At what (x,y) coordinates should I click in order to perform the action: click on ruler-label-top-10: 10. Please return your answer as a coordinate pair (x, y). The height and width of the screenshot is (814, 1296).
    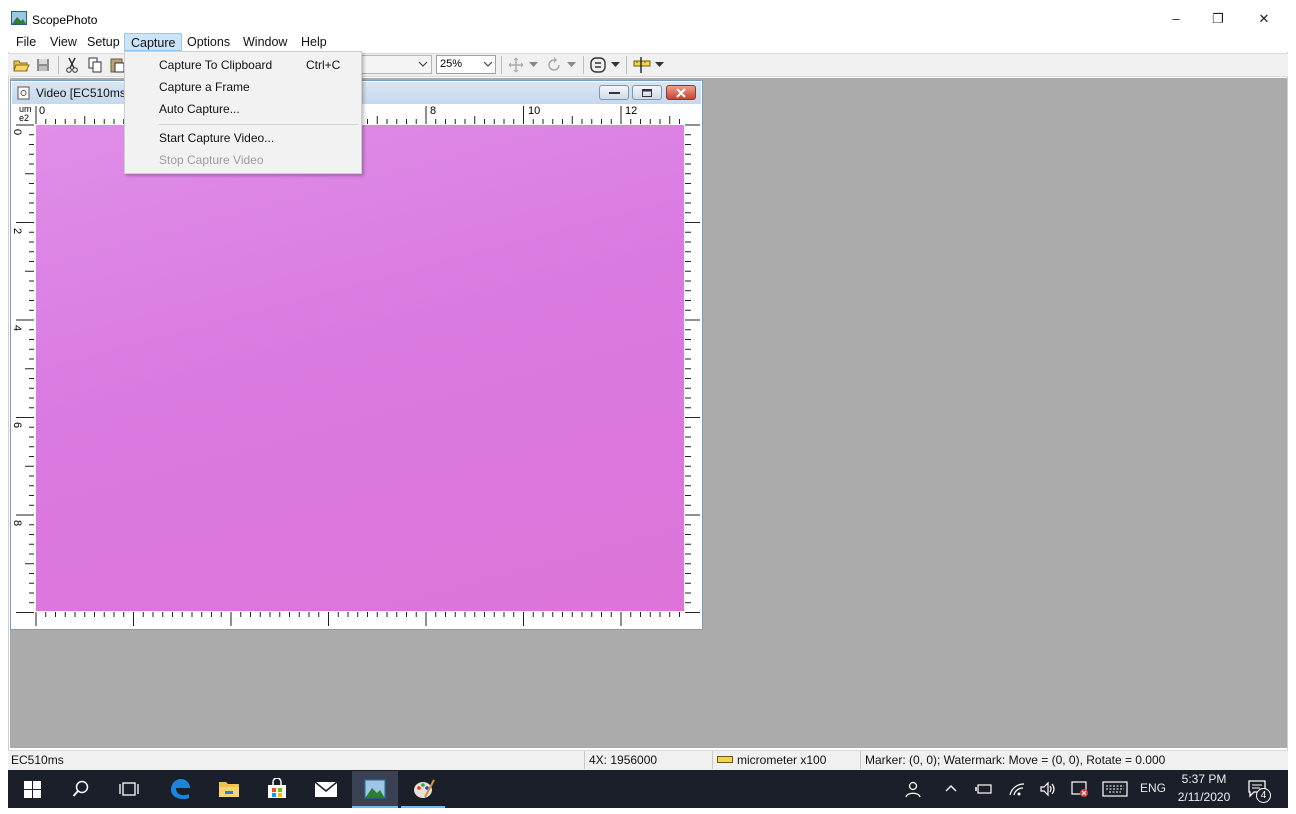
    Looking at the image, I should click on (534, 111).